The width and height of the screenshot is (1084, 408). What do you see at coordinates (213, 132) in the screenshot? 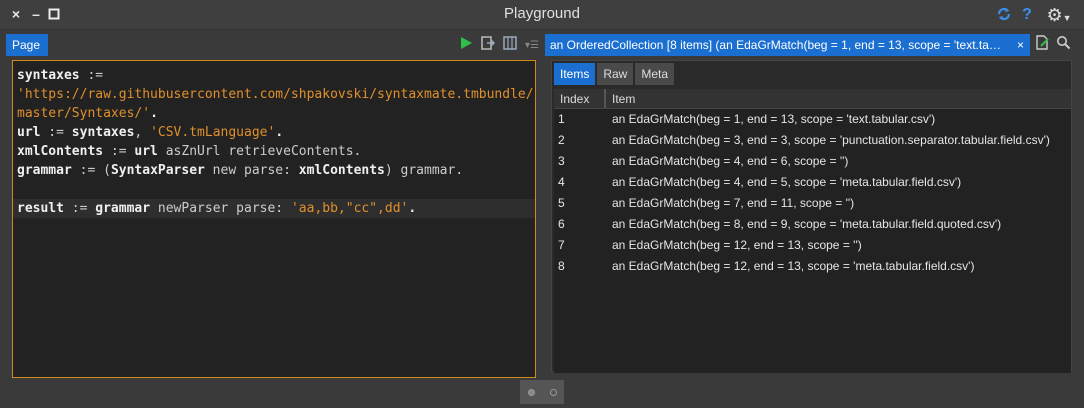
I see `code-token: 'CSV.tmLanguage'` at bounding box center [213, 132].